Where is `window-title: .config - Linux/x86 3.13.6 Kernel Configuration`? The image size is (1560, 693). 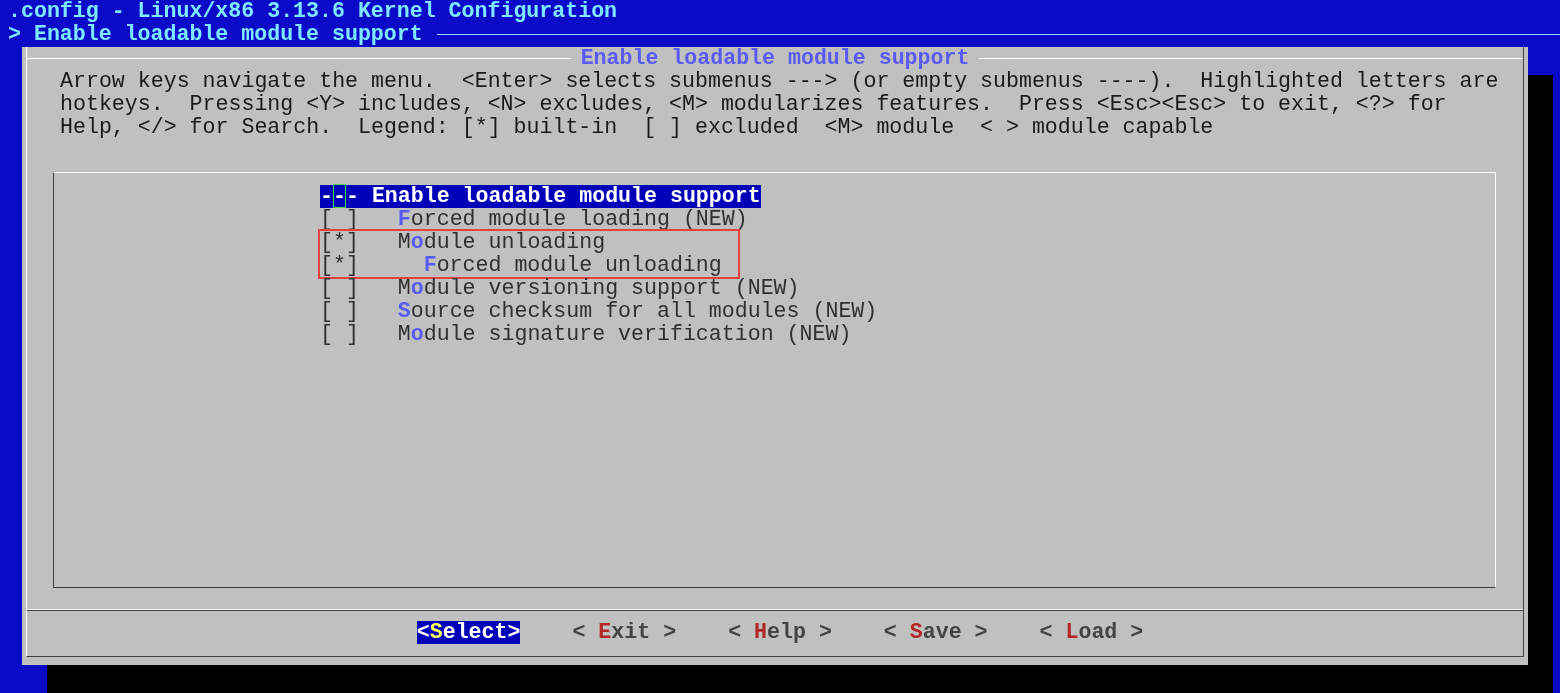
window-title: .config - Linux/x86 3.13.6 Kernel Configuration is located at coordinates (313, 11).